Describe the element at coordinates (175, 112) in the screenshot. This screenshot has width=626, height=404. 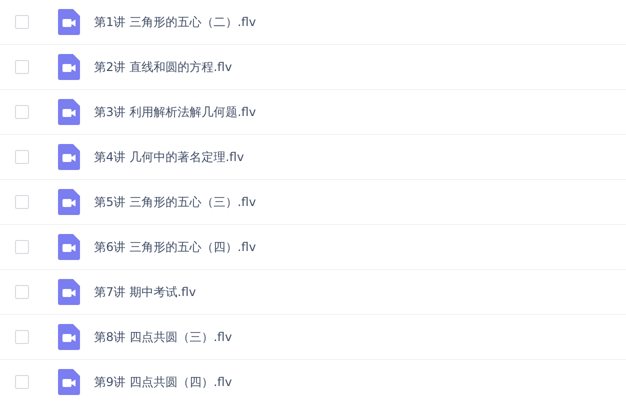
I see `file-name: 第3讲 利用解析法解几何题.flv` at that location.